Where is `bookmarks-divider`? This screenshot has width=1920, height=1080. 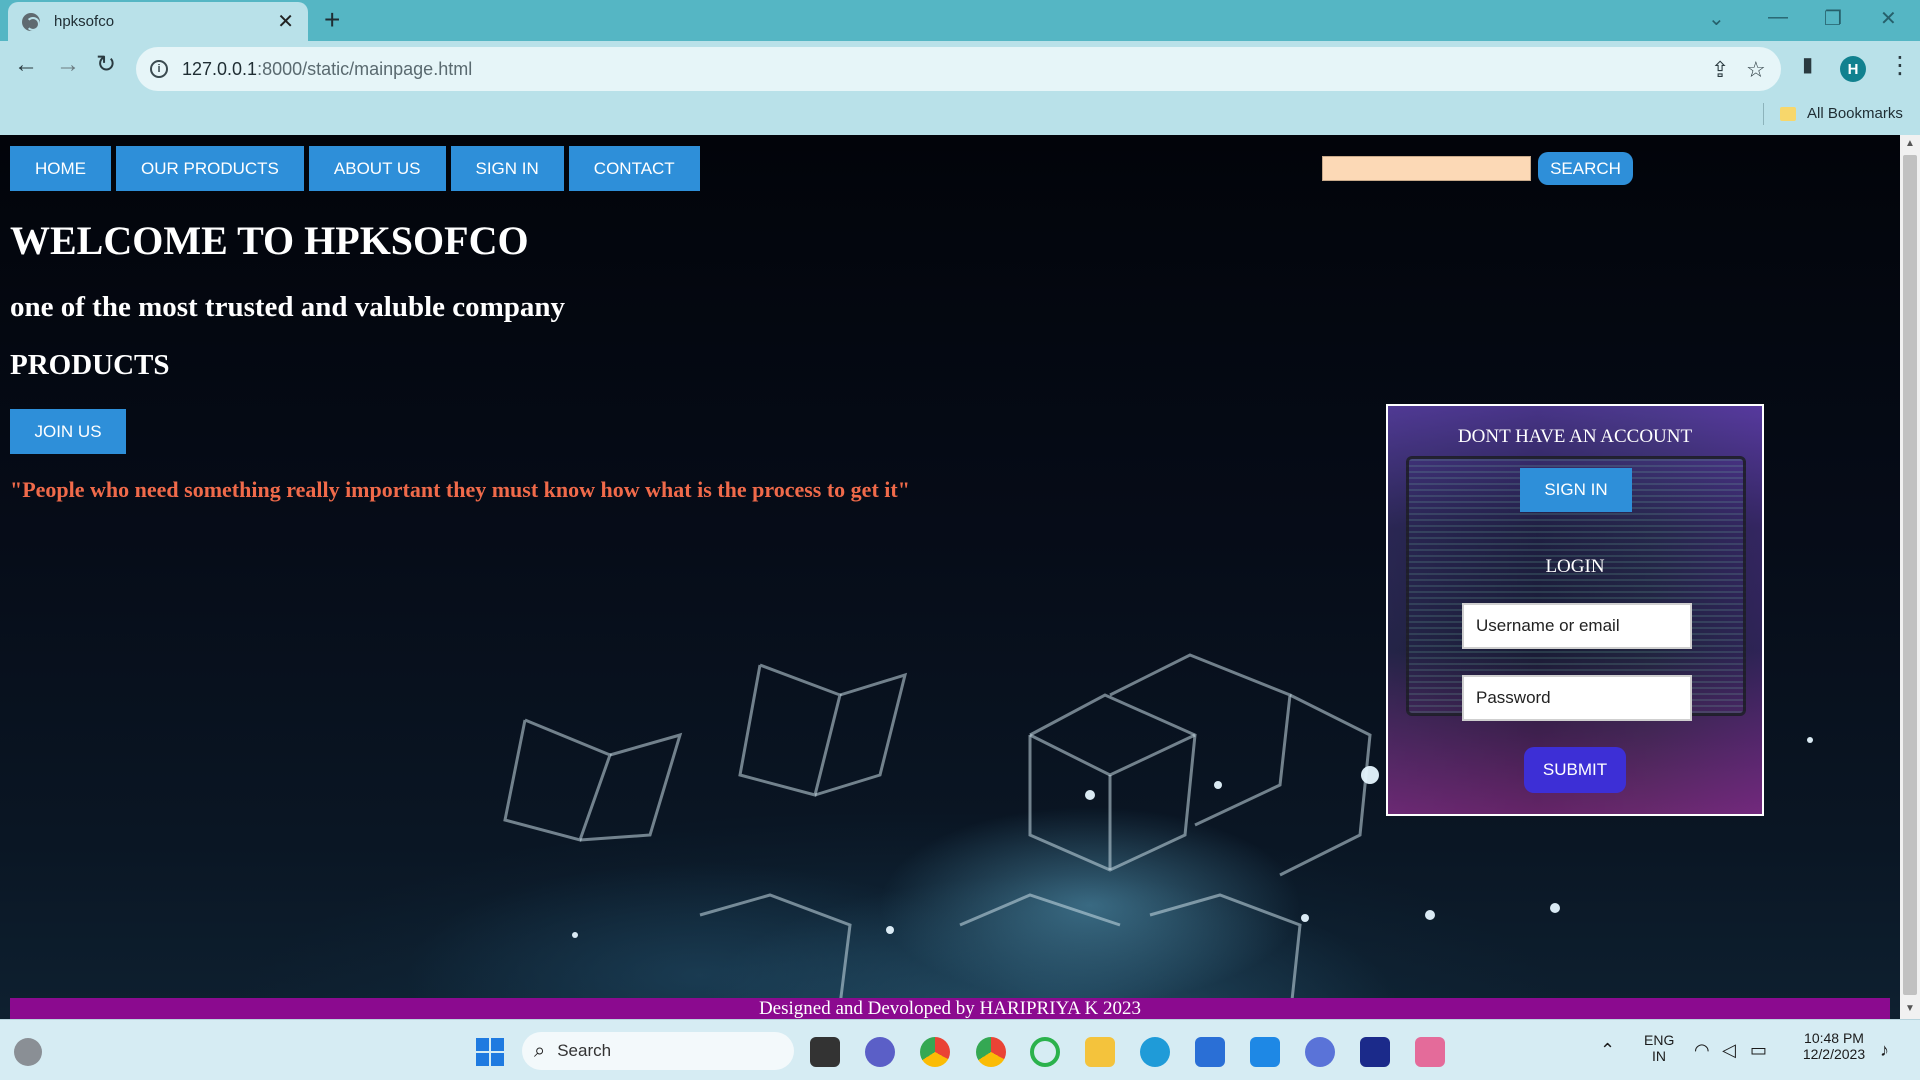 bookmarks-divider is located at coordinates (1763, 114).